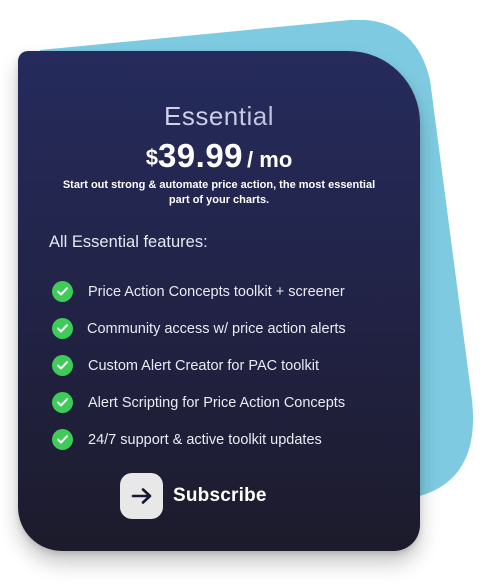 The height and width of the screenshot is (587, 497). What do you see at coordinates (270, 159) in the screenshot?
I see `price-period: / mo` at bounding box center [270, 159].